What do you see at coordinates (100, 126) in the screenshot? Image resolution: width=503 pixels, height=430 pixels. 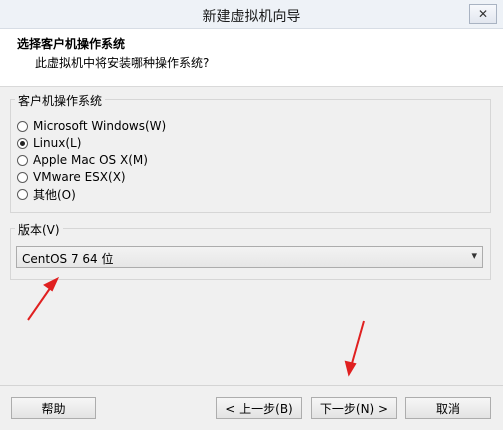 I see `radio-label-windows: Microsoft Windows(W)` at bounding box center [100, 126].